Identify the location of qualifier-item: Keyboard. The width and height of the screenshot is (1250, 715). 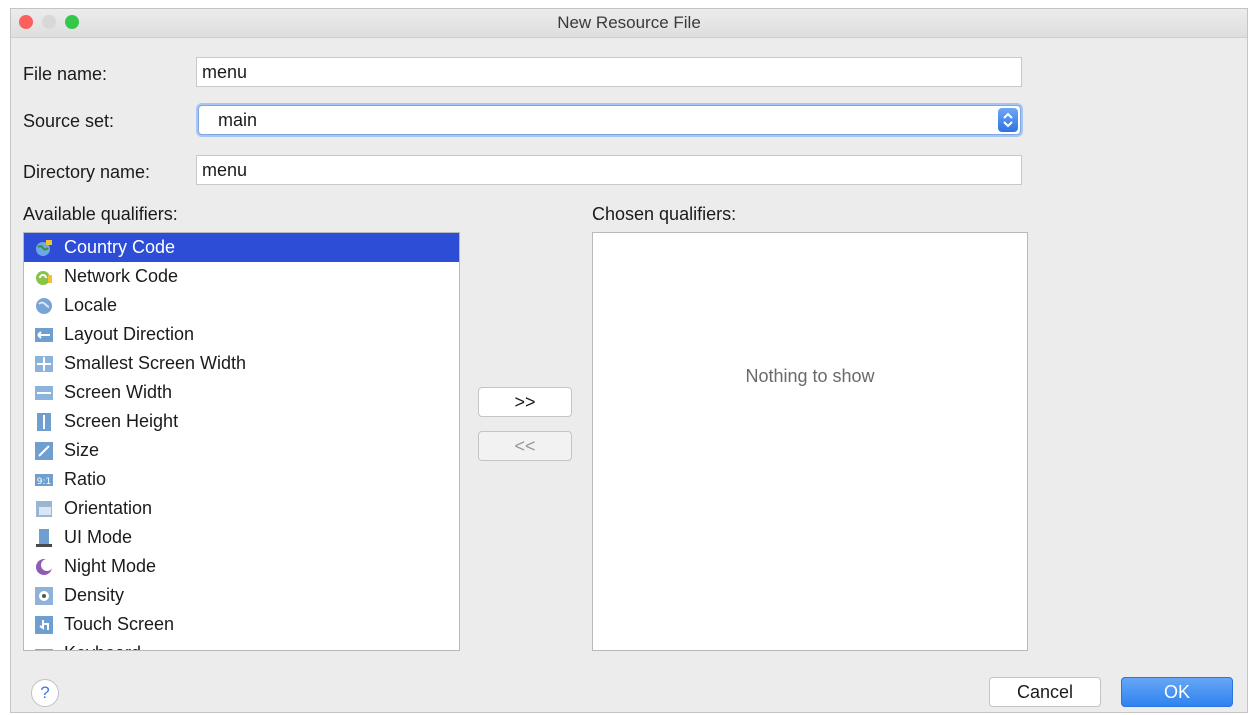
(241, 644).